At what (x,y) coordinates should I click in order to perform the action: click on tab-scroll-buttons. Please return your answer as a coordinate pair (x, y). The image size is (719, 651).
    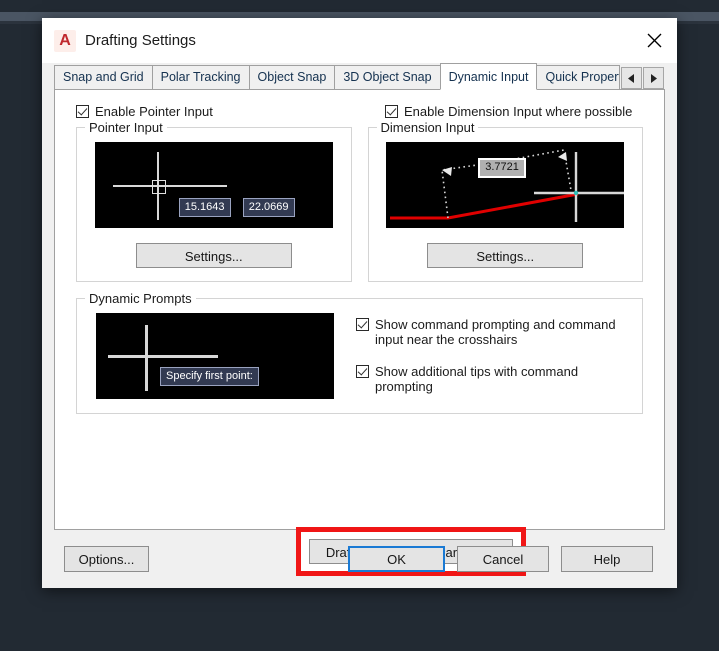
    Looking at the image, I should click on (642, 78).